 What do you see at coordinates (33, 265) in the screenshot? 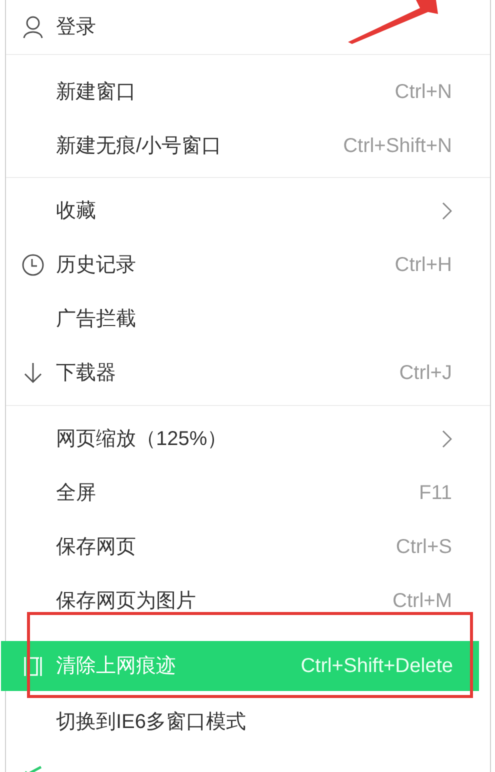
I see `clock-icon` at bounding box center [33, 265].